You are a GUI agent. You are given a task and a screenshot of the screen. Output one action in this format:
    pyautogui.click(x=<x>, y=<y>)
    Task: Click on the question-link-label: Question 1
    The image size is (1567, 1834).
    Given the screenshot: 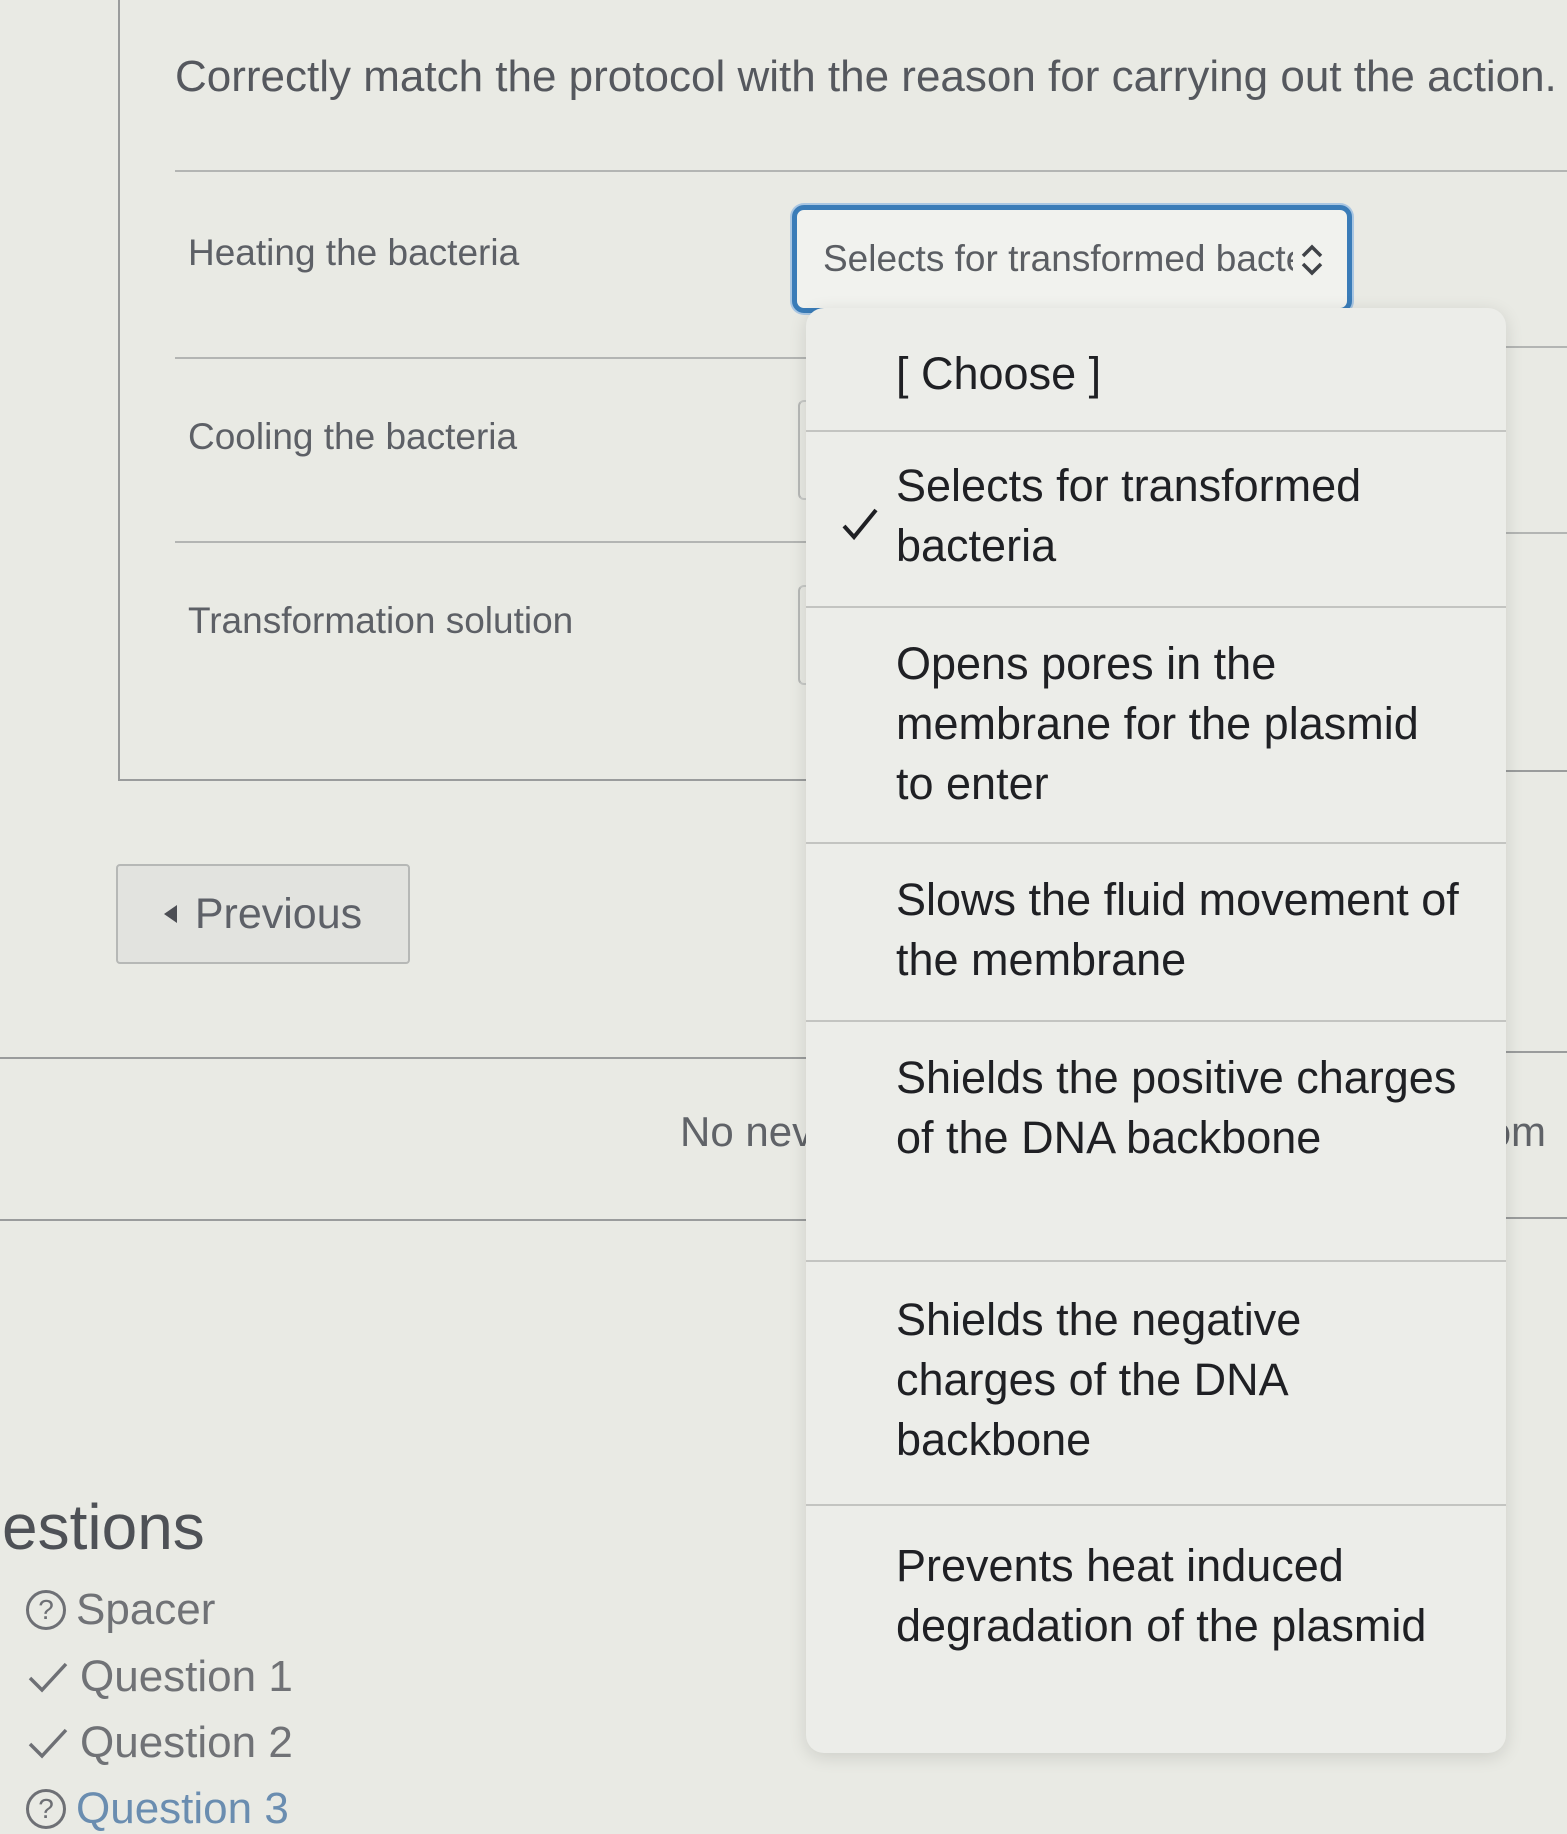 What is the action you would take?
    pyautogui.click(x=186, y=1676)
    